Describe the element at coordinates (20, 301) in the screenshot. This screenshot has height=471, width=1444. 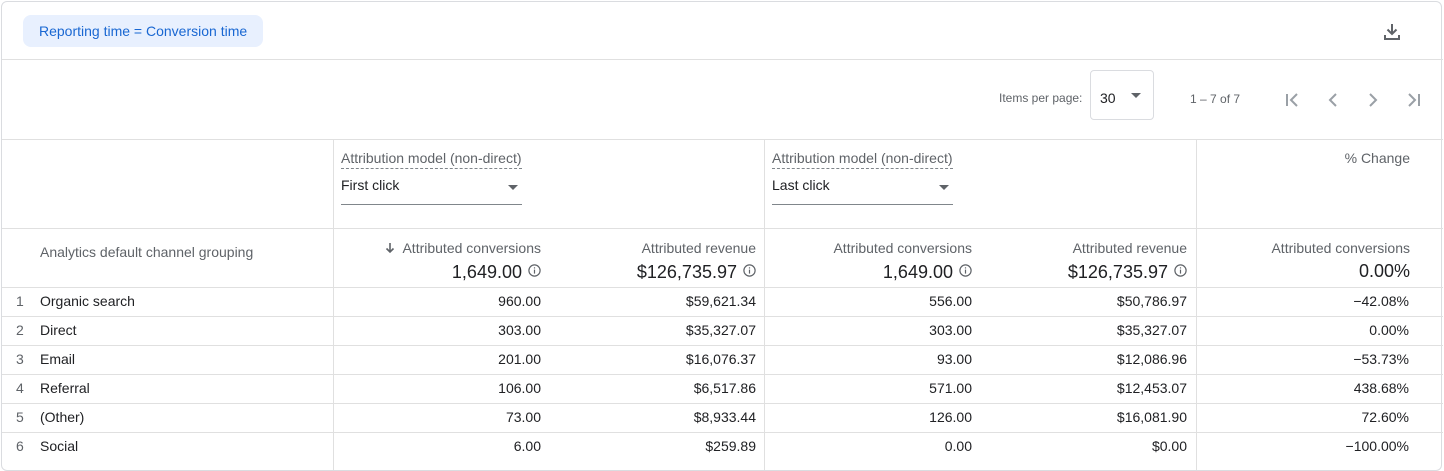
I see `row-index: 1` at that location.